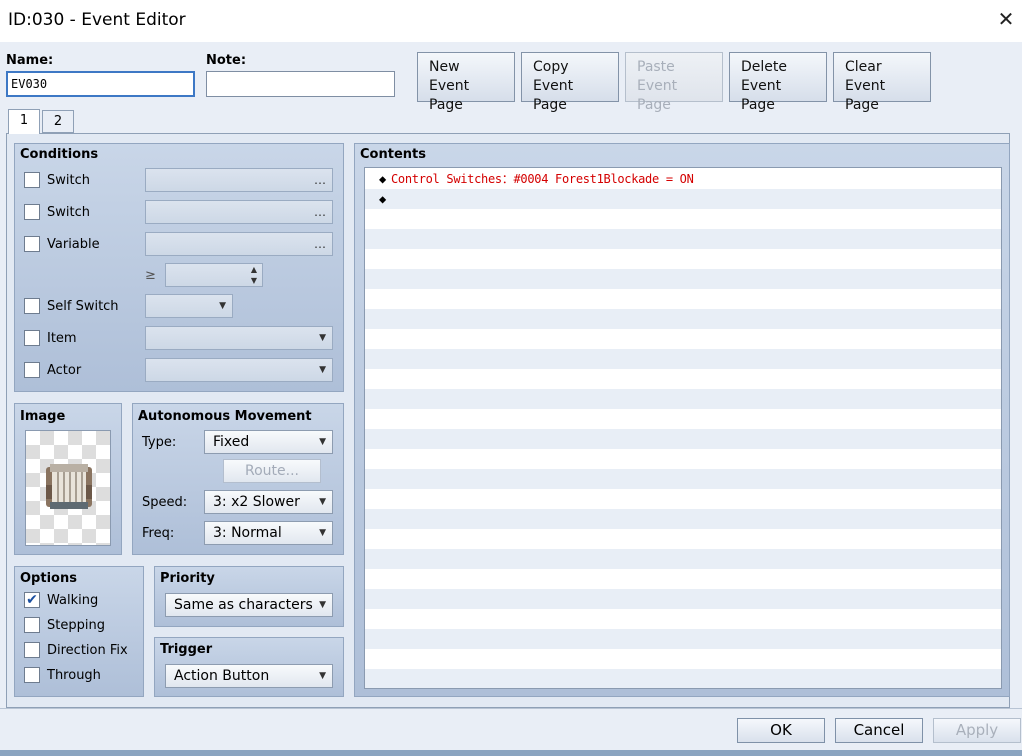 Image resolution: width=1022 pixels, height=756 pixels. I want to click on ok-button: OK, so click(781, 730).